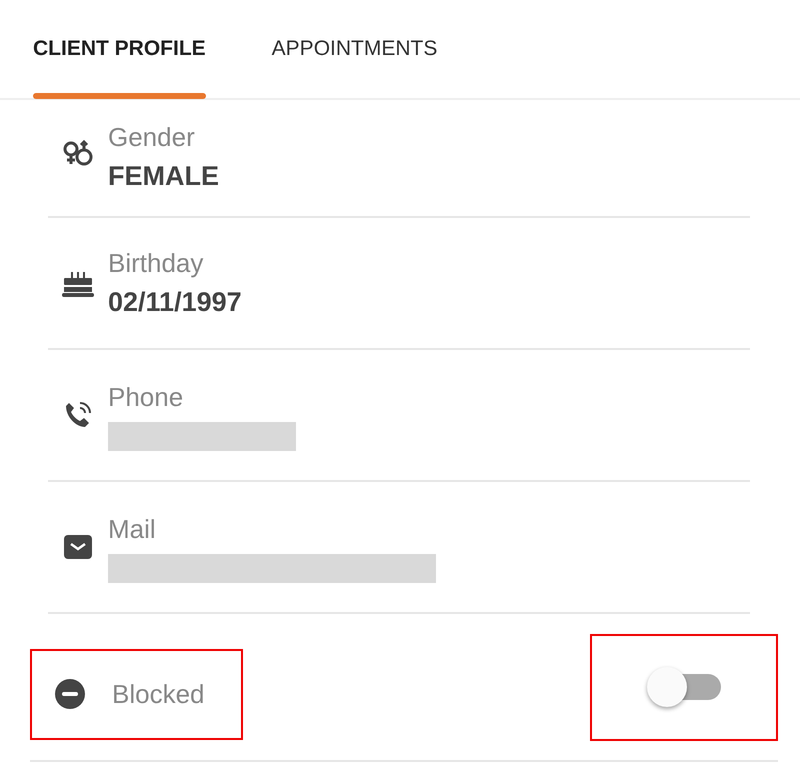 The width and height of the screenshot is (800, 768). Describe the element at coordinates (355, 49) in the screenshot. I see `tab: APPOINTMENTS` at that location.